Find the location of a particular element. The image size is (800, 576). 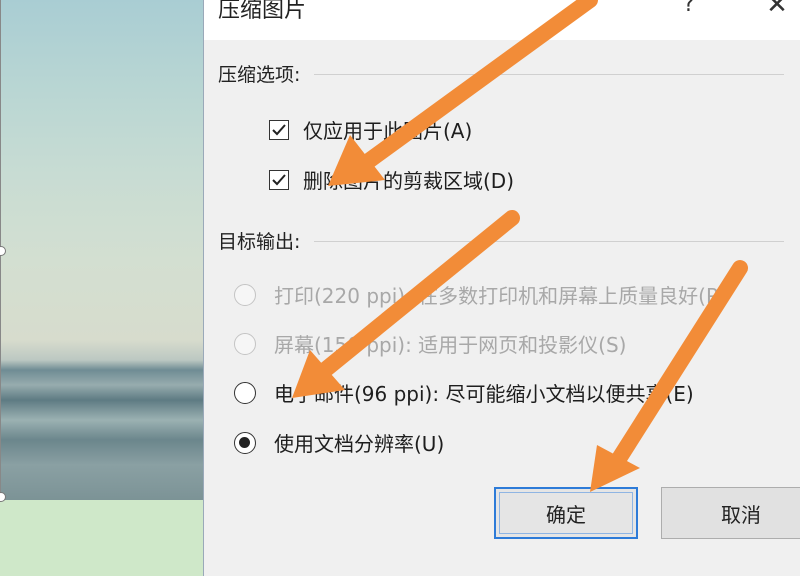

cancel-button-label: 取消 is located at coordinates (741, 514).